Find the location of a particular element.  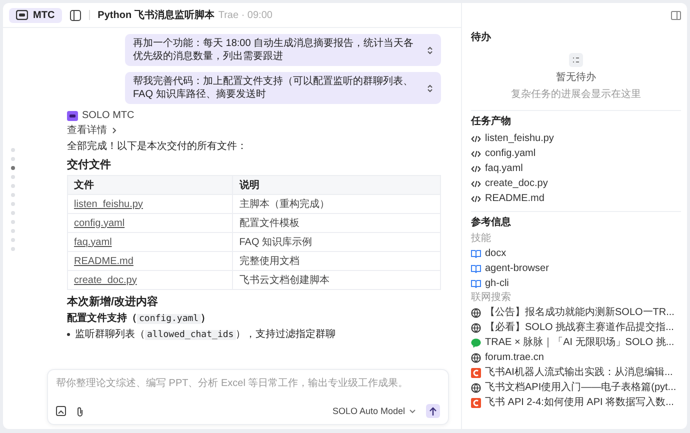

table-cell: 飞书云文档创建脚本 is located at coordinates (336, 280).